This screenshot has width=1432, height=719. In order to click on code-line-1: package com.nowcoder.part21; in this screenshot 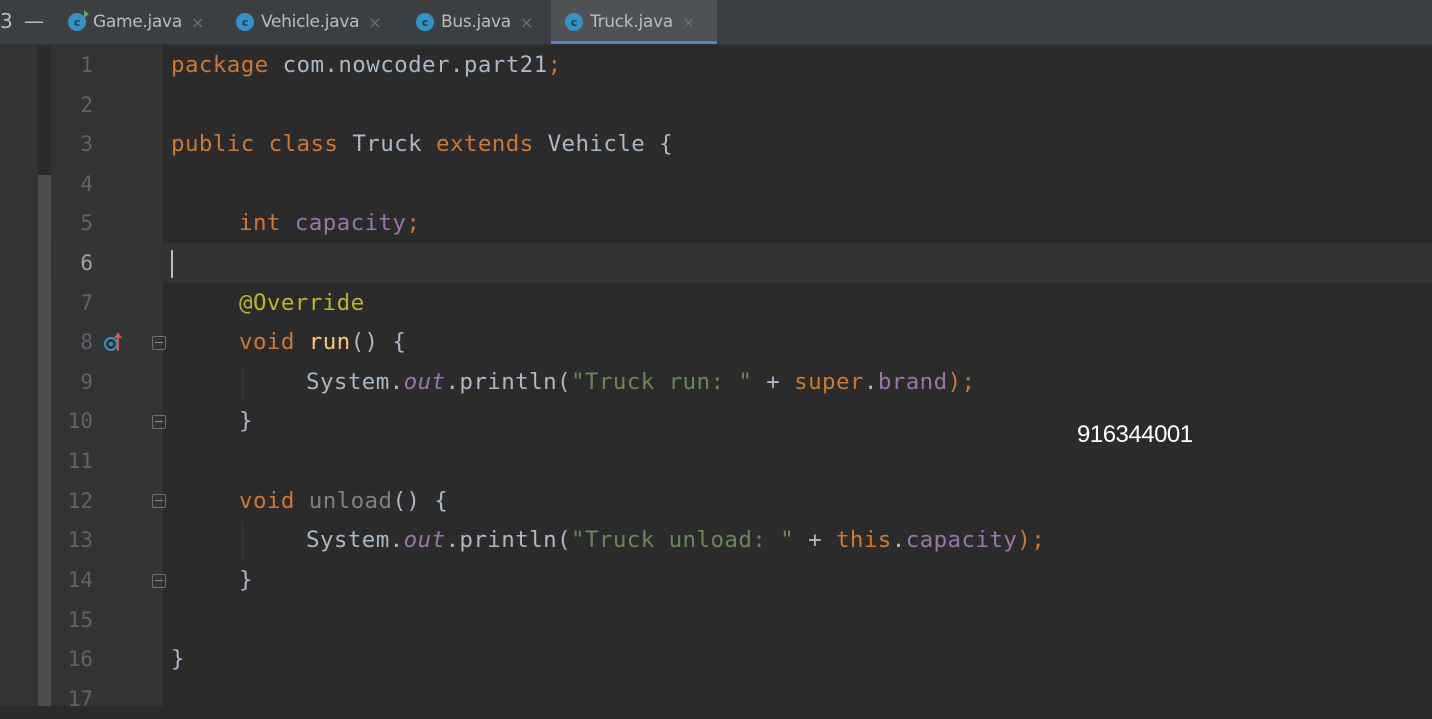, I will do `click(366, 65)`.